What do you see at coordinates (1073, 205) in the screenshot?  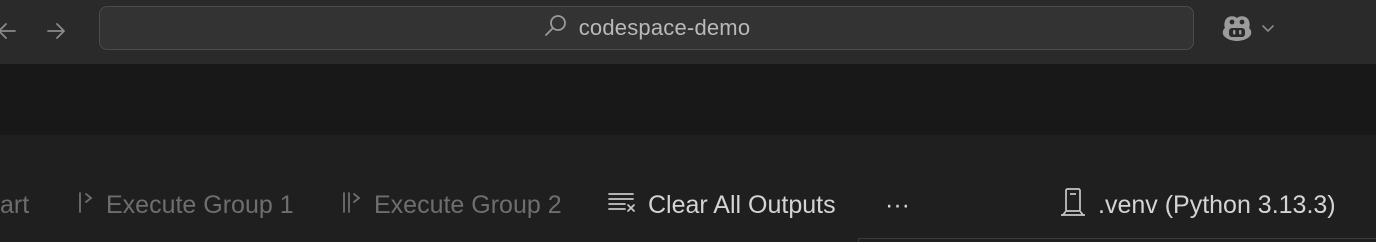 I see `kernel-server-icon` at bounding box center [1073, 205].